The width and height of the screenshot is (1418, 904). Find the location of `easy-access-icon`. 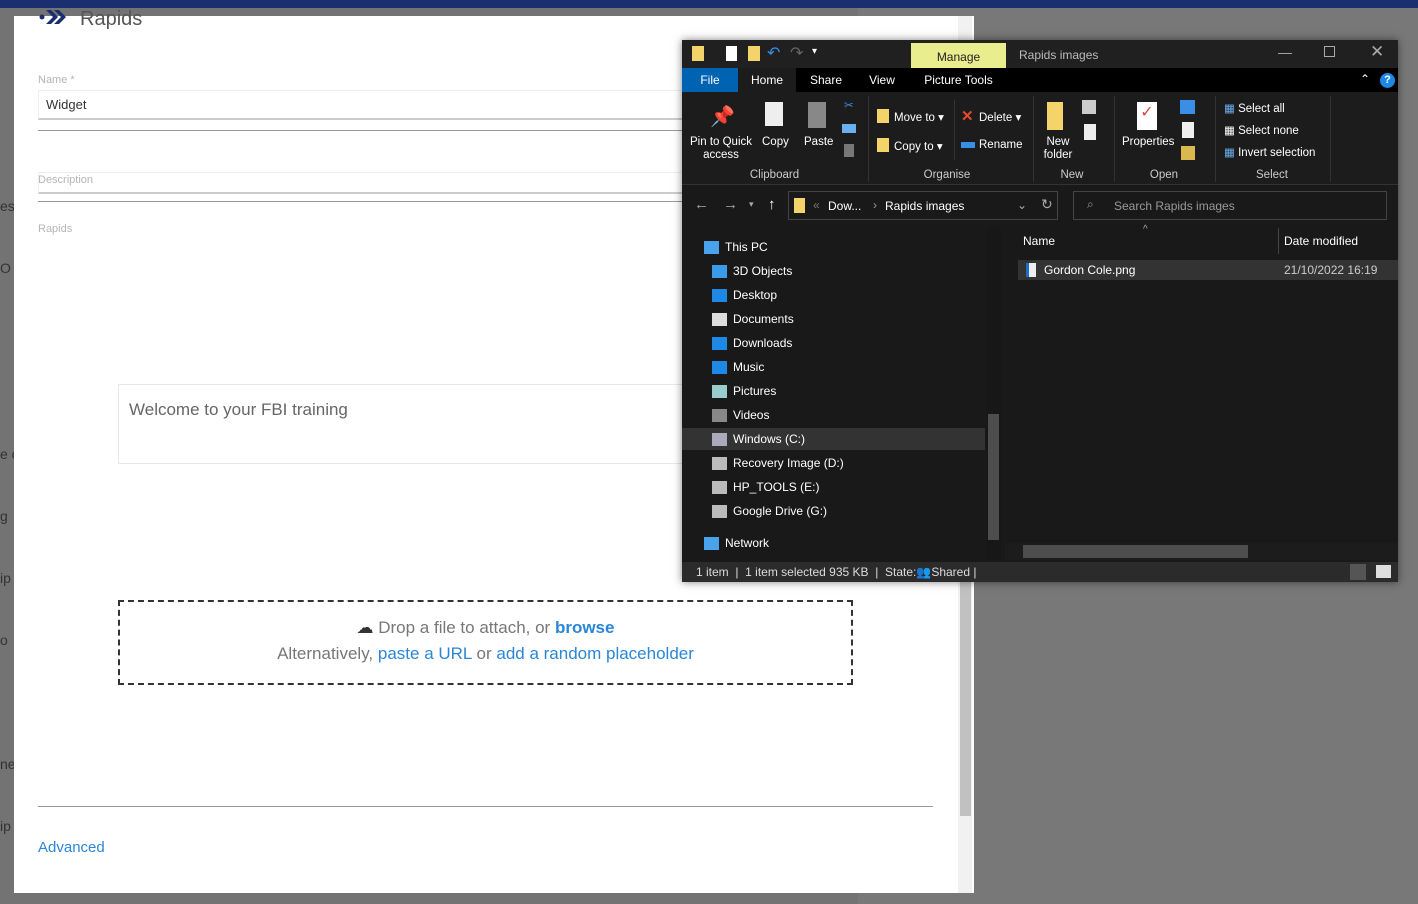

easy-access-icon is located at coordinates (1090, 132).